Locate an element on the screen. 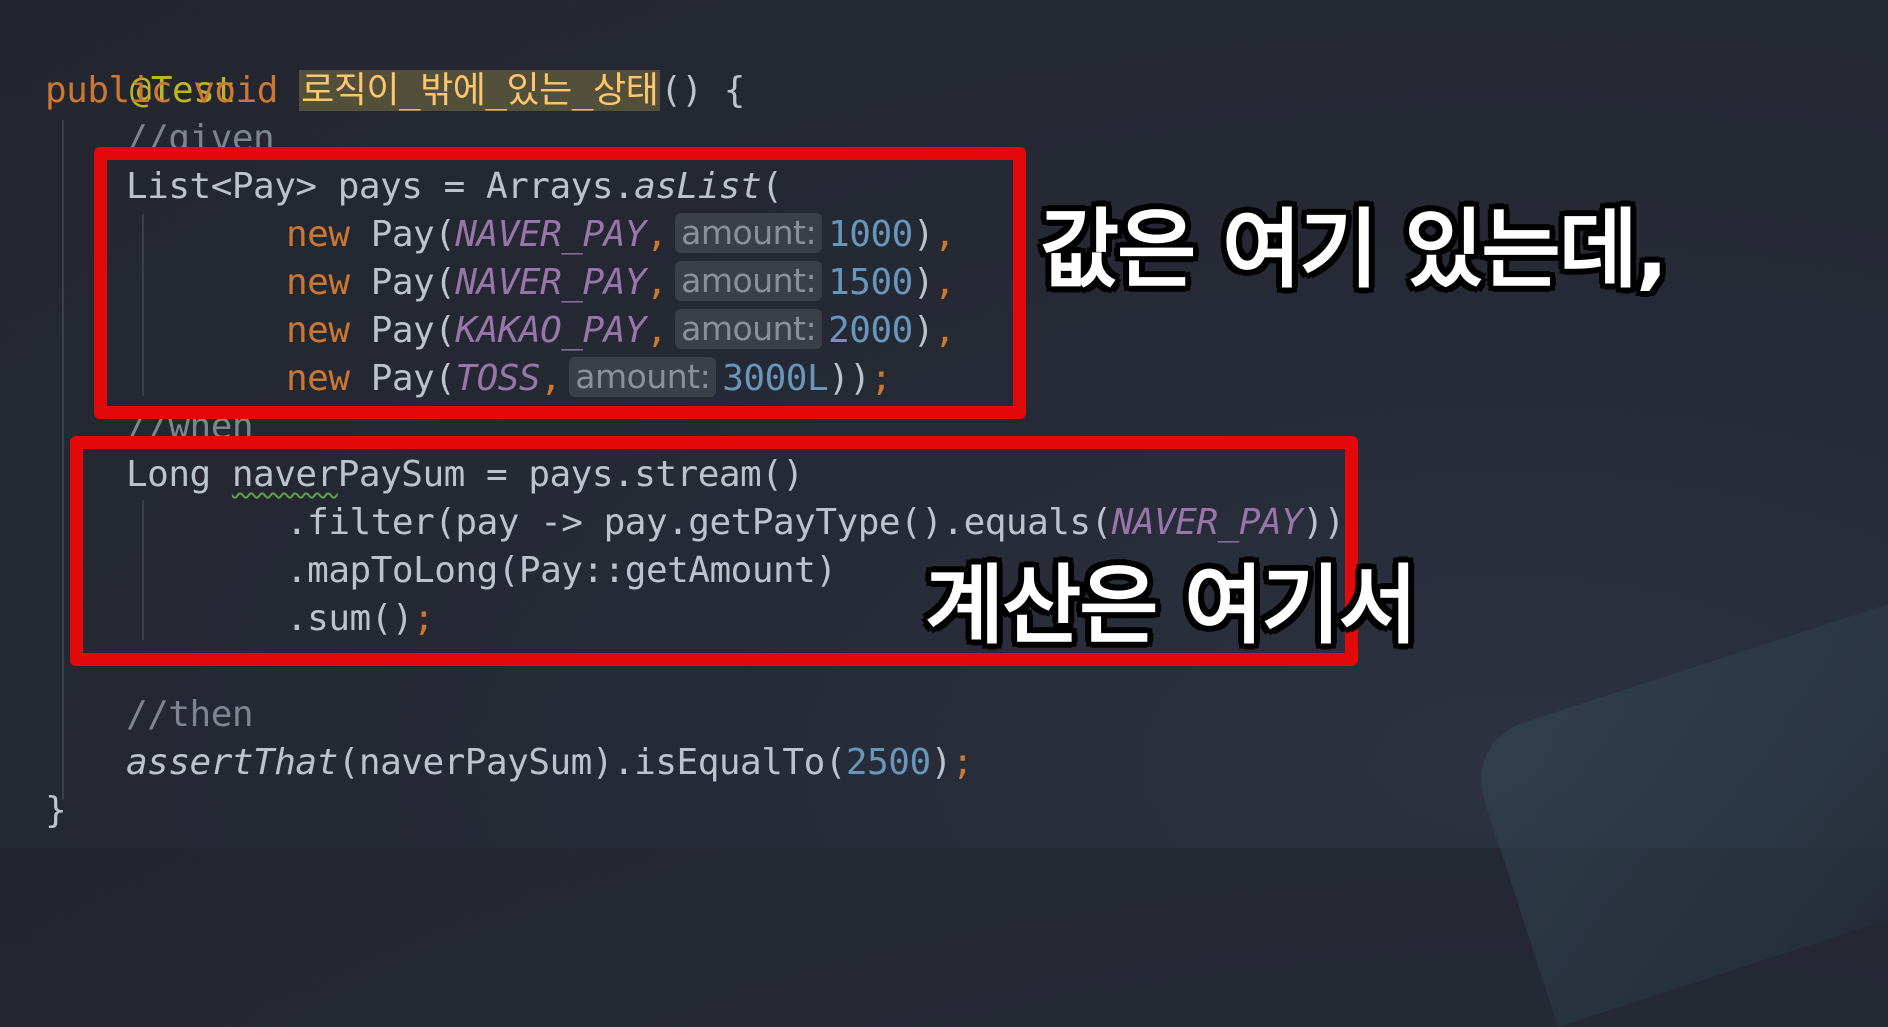  method-name: 로직이_밖에_있는_상태 is located at coordinates (480, 90).